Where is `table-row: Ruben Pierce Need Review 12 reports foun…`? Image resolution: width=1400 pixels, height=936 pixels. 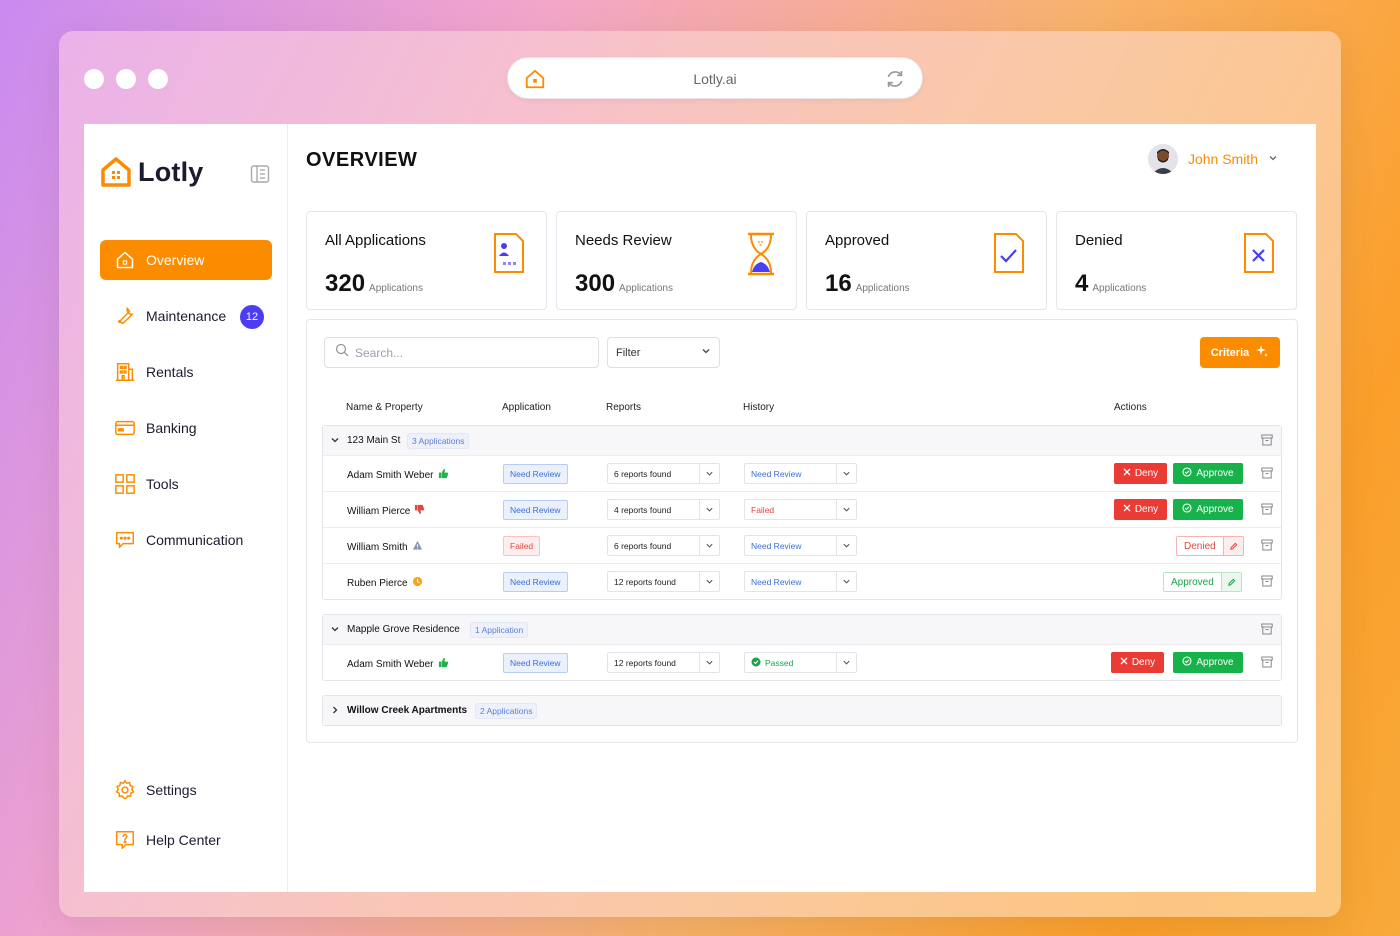 table-row: Ruben Pierce Need Review 12 reports foun… is located at coordinates (802, 581).